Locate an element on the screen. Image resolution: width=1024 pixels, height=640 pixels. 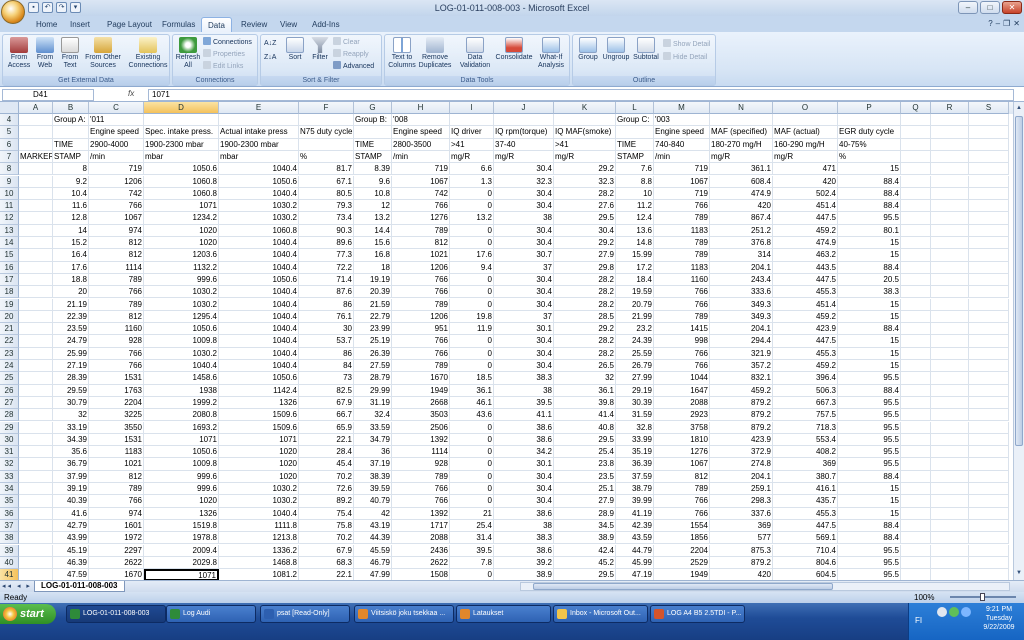
grid-cell: 34.5 is located at coordinates (585, 526).